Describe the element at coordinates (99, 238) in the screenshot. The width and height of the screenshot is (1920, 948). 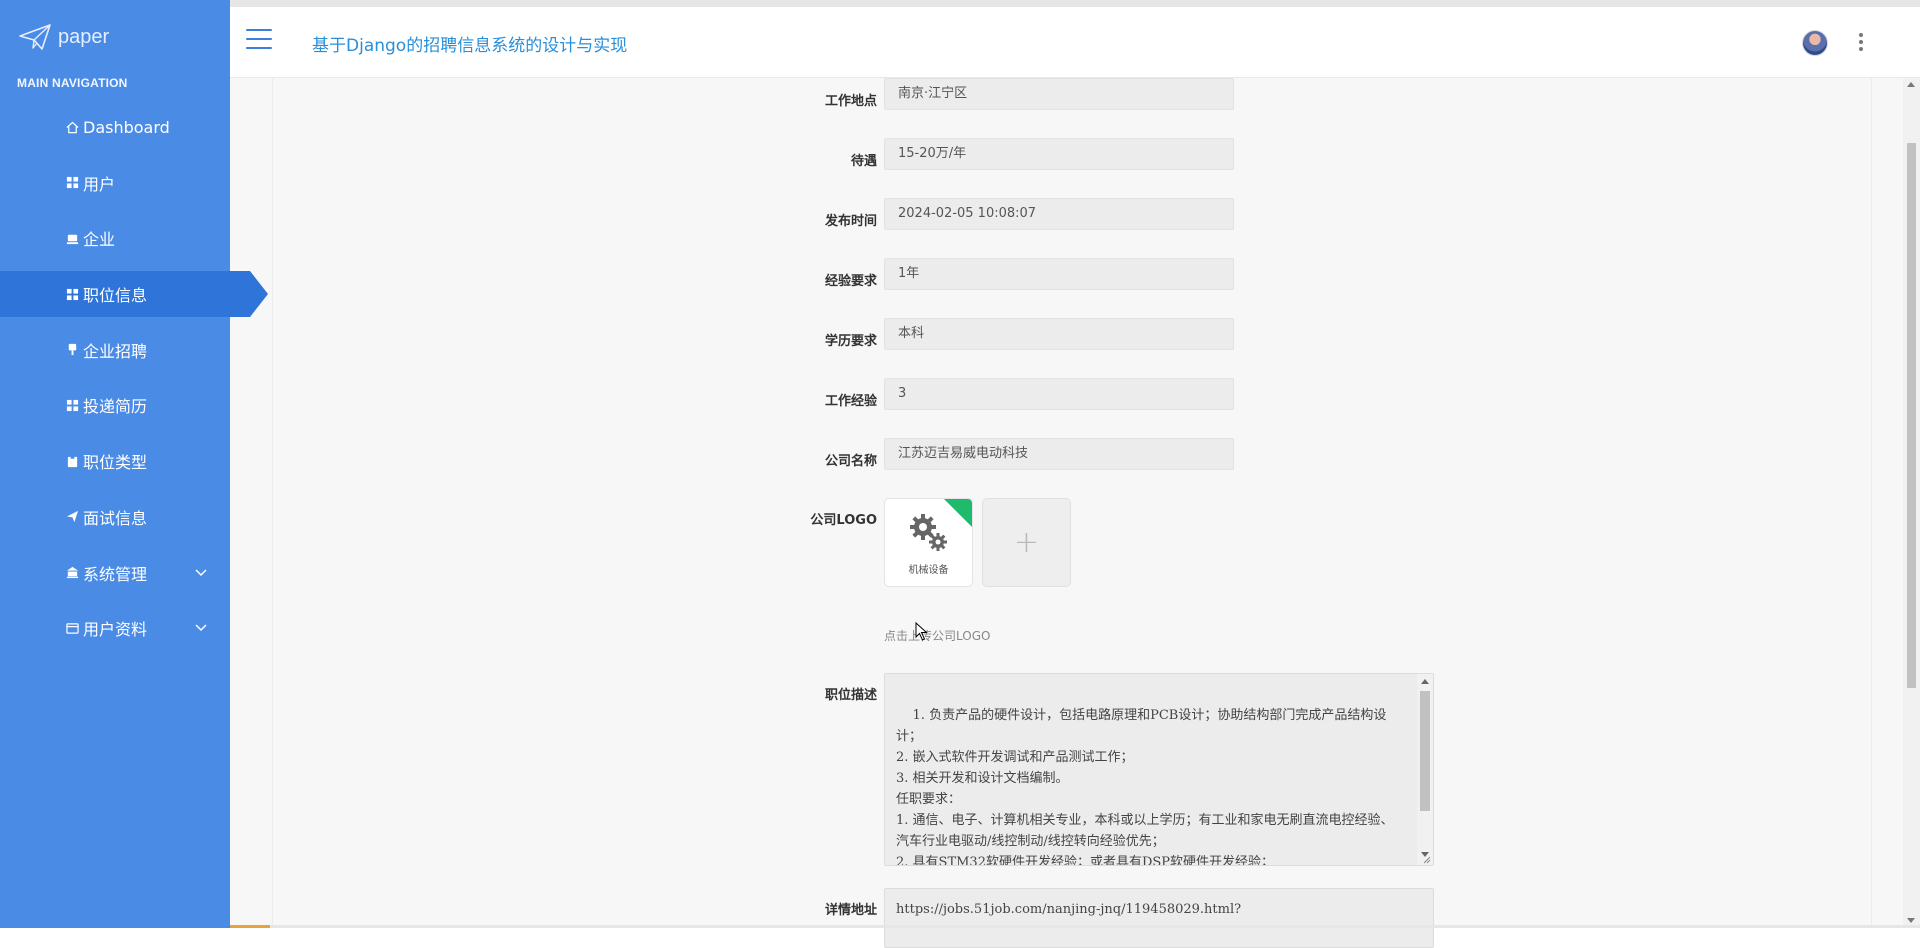
I see `sidebar-item-label: 企业` at that location.